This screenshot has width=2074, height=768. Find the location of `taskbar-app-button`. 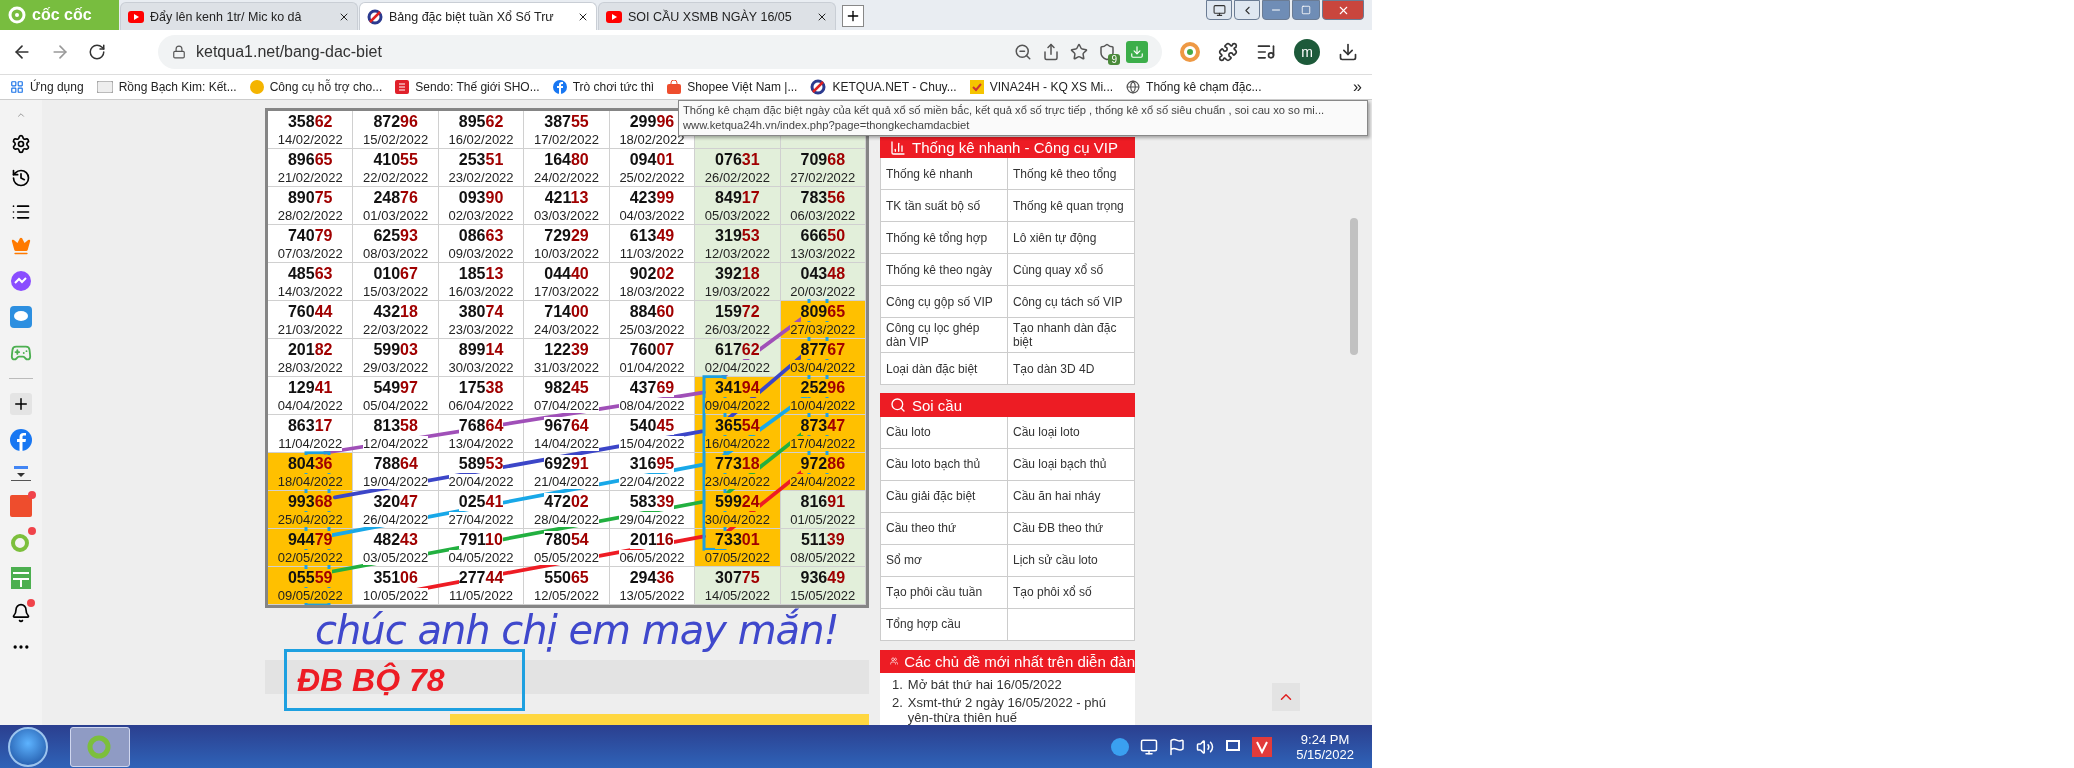

taskbar-app-button is located at coordinates (100, 746).